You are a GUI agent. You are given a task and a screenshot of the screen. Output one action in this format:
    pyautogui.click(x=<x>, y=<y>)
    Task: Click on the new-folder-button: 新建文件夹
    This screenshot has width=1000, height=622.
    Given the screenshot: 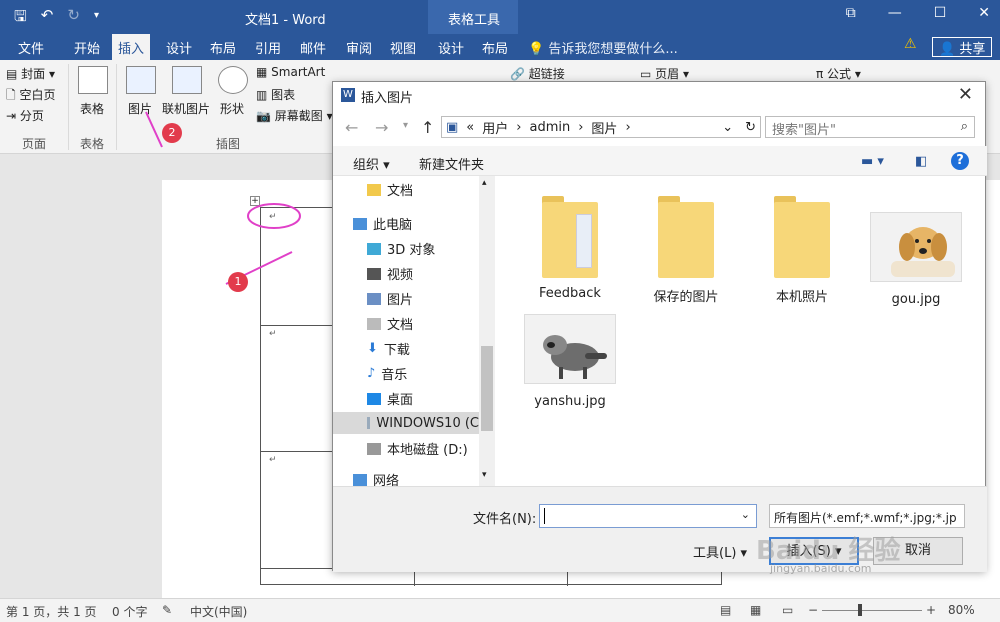 What is the action you would take?
    pyautogui.click(x=451, y=163)
    